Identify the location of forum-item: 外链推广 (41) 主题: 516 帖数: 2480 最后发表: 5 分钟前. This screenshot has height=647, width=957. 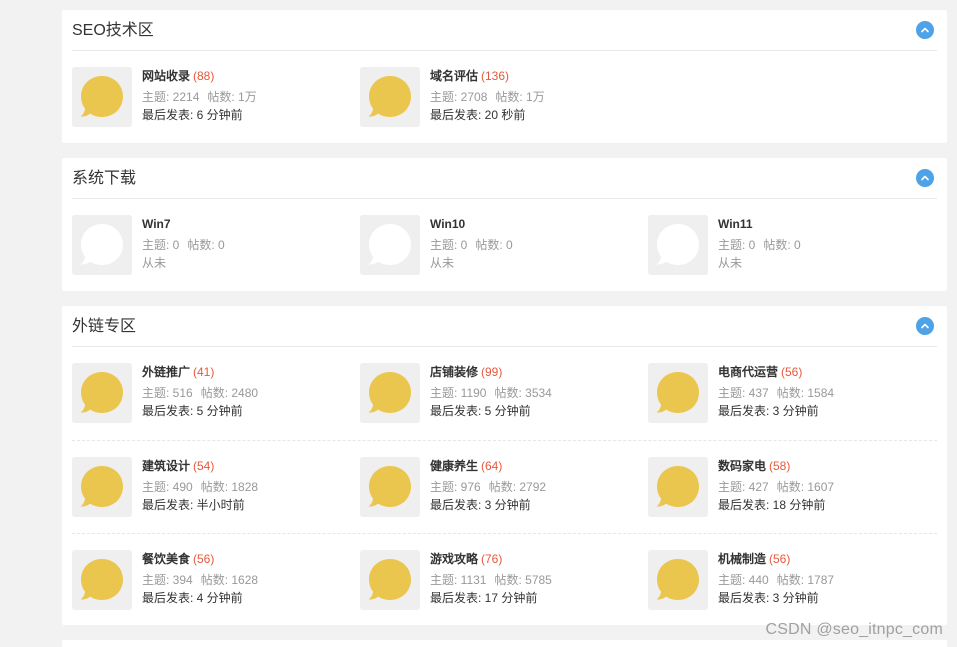
(216, 393).